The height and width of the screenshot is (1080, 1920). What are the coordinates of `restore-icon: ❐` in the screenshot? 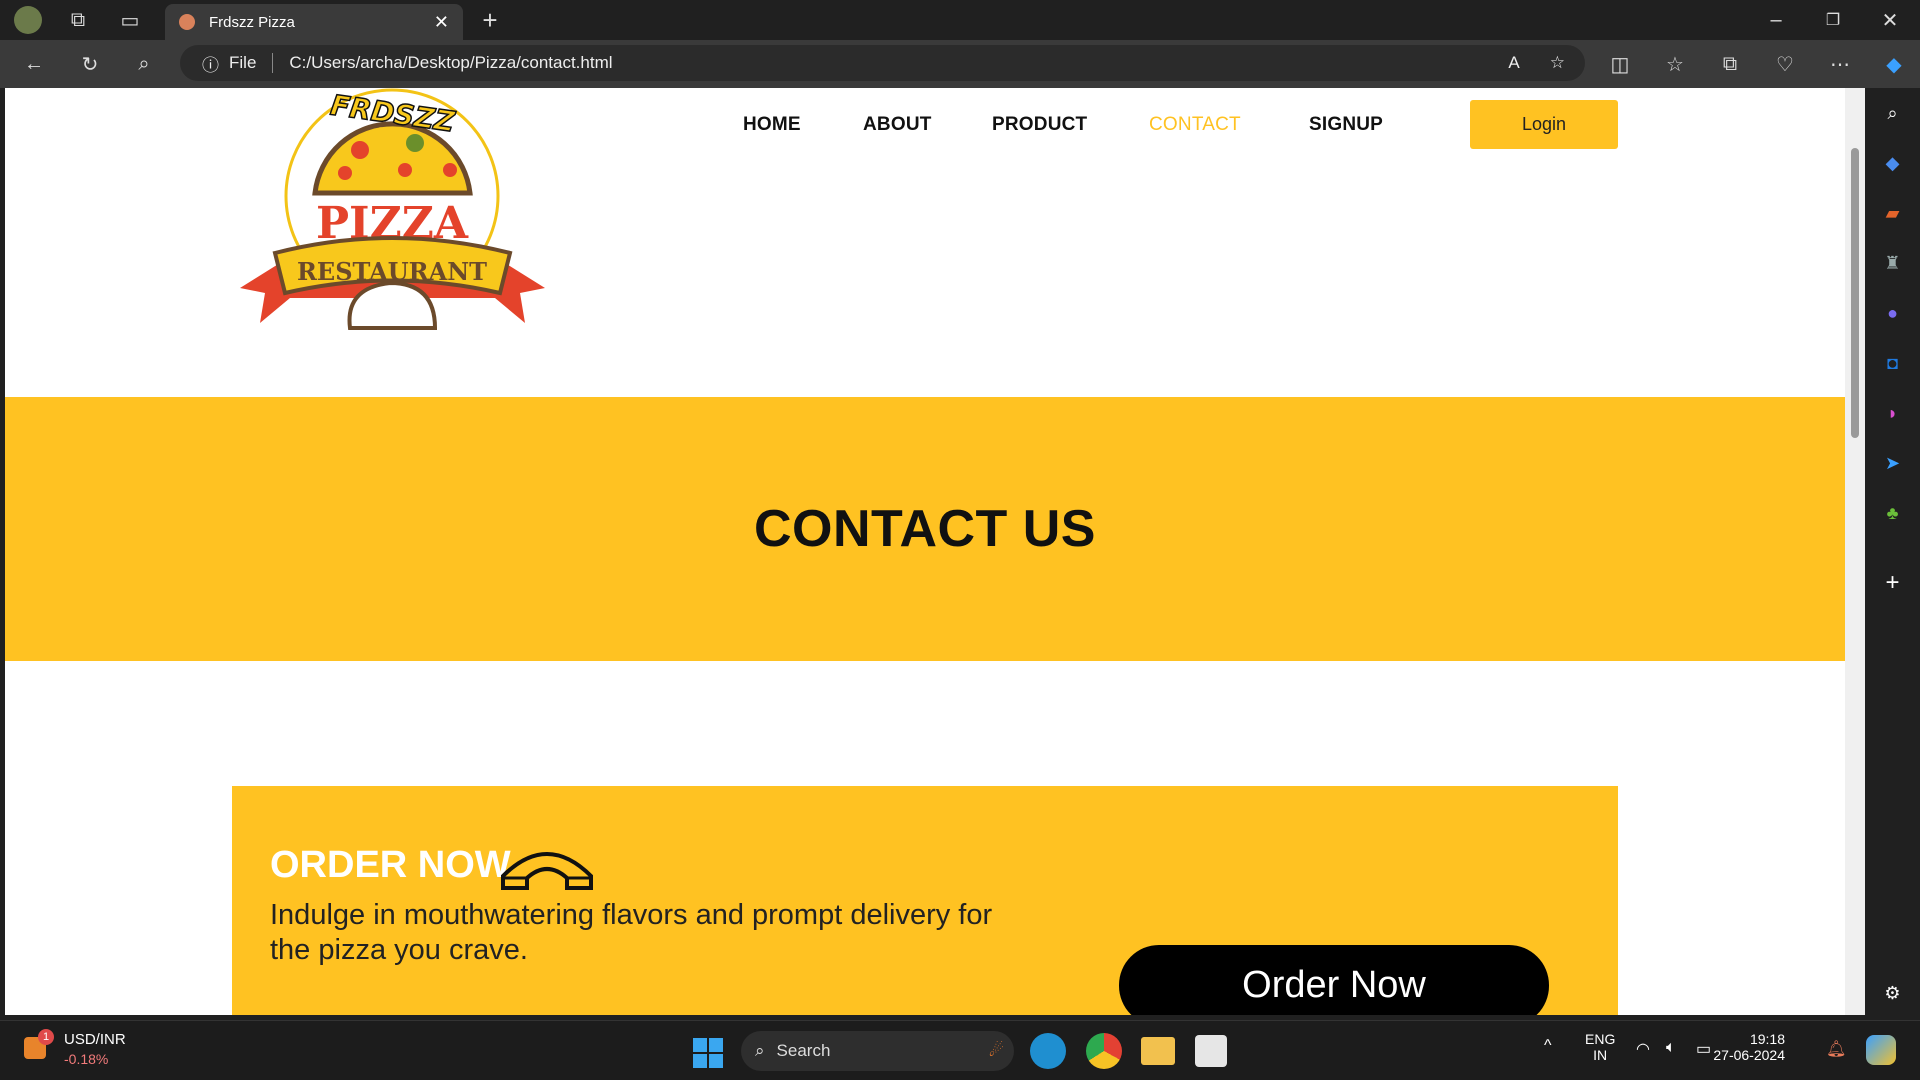 It's located at (1833, 20).